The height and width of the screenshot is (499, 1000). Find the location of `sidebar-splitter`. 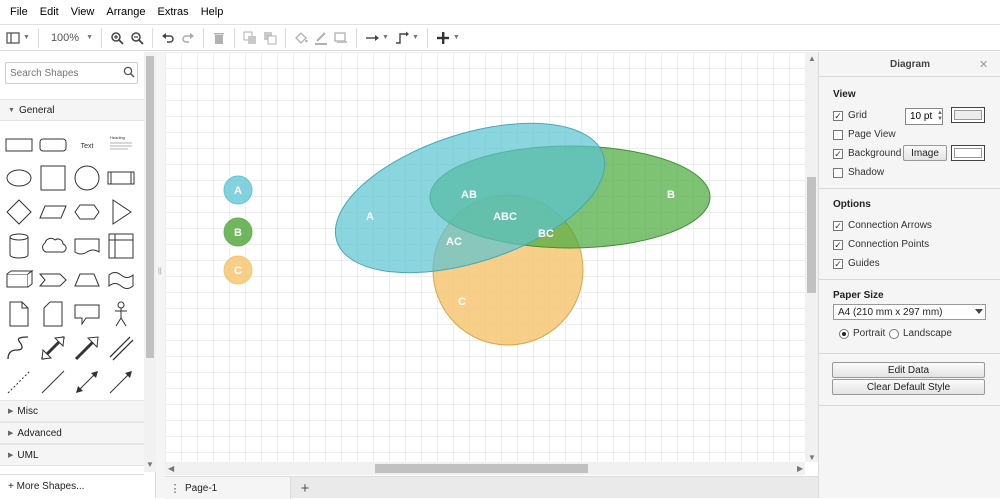

sidebar-splitter is located at coordinates (160, 275).